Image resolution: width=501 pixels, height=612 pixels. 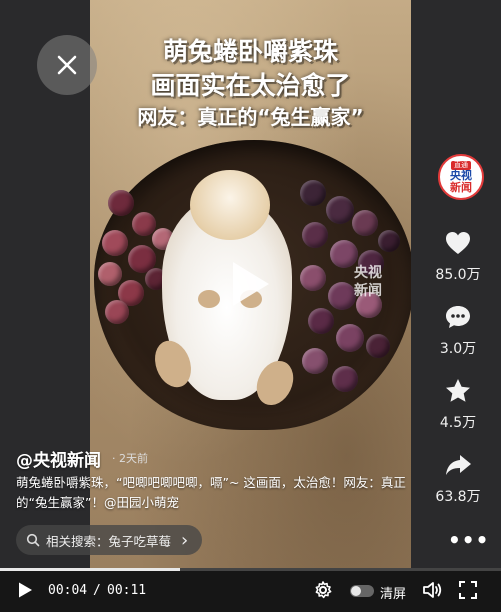 What do you see at coordinates (458, 478) in the screenshot?
I see `share-button: 63.8万` at bounding box center [458, 478].